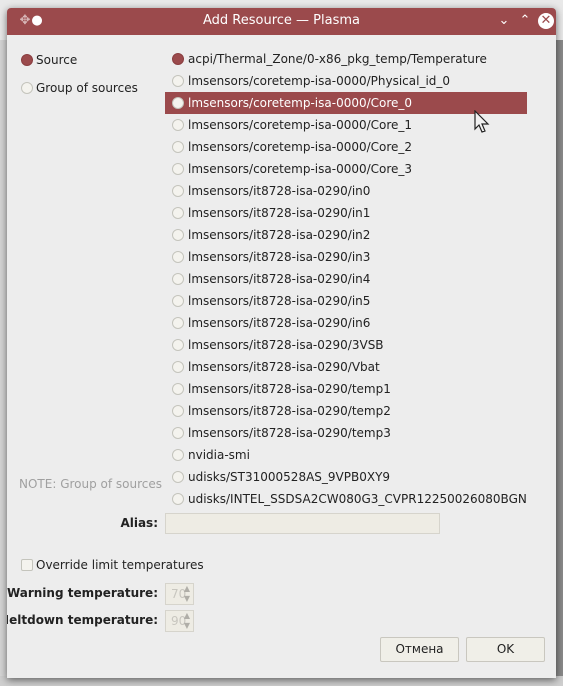 The image size is (563, 686). I want to click on source-item: lmsensors/it8728-isa-0290/in6, so click(346, 323).